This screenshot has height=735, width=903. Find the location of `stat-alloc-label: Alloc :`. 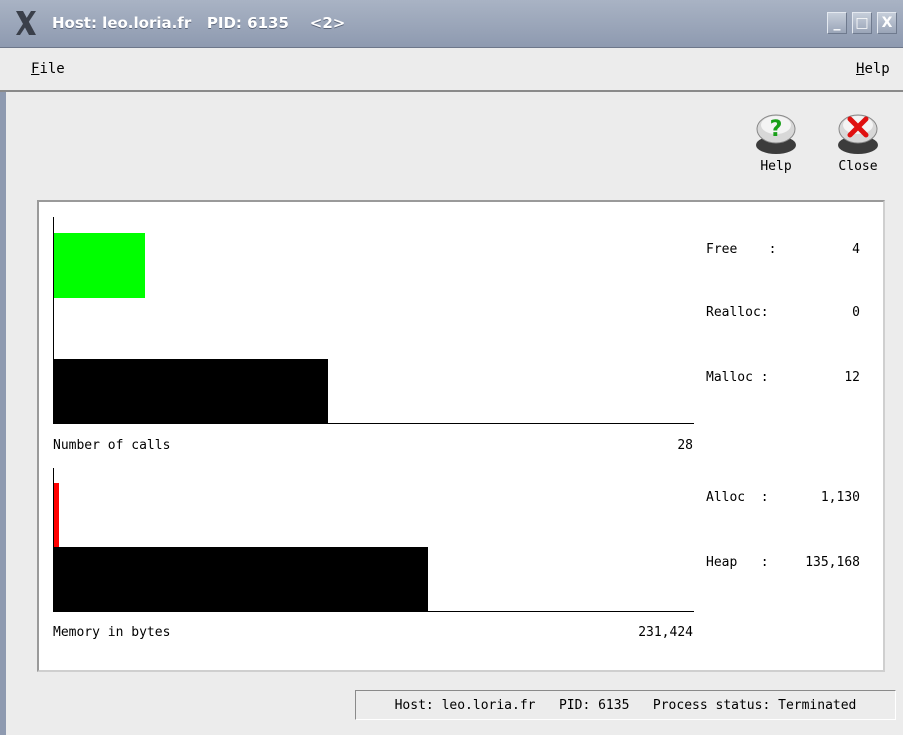

stat-alloc-label: Alloc : is located at coordinates (737, 497).